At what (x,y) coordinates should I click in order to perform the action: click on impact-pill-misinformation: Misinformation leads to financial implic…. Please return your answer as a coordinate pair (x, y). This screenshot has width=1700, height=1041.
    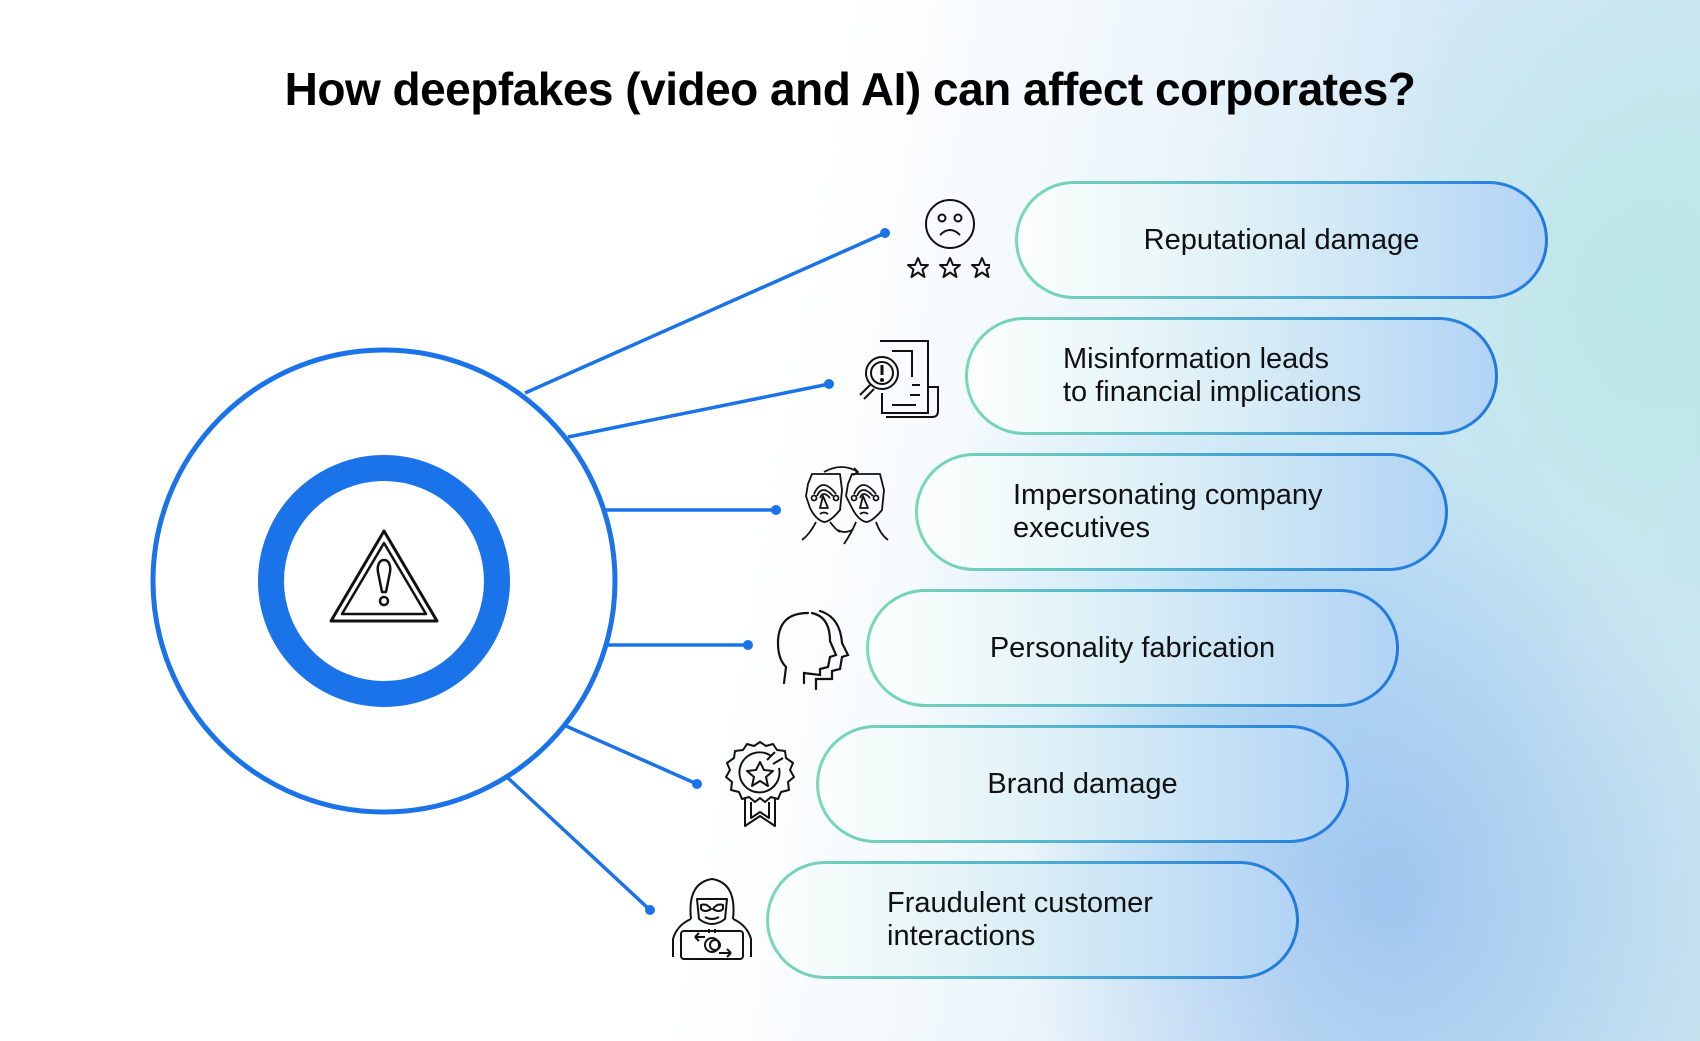
    Looking at the image, I should click on (1231, 376).